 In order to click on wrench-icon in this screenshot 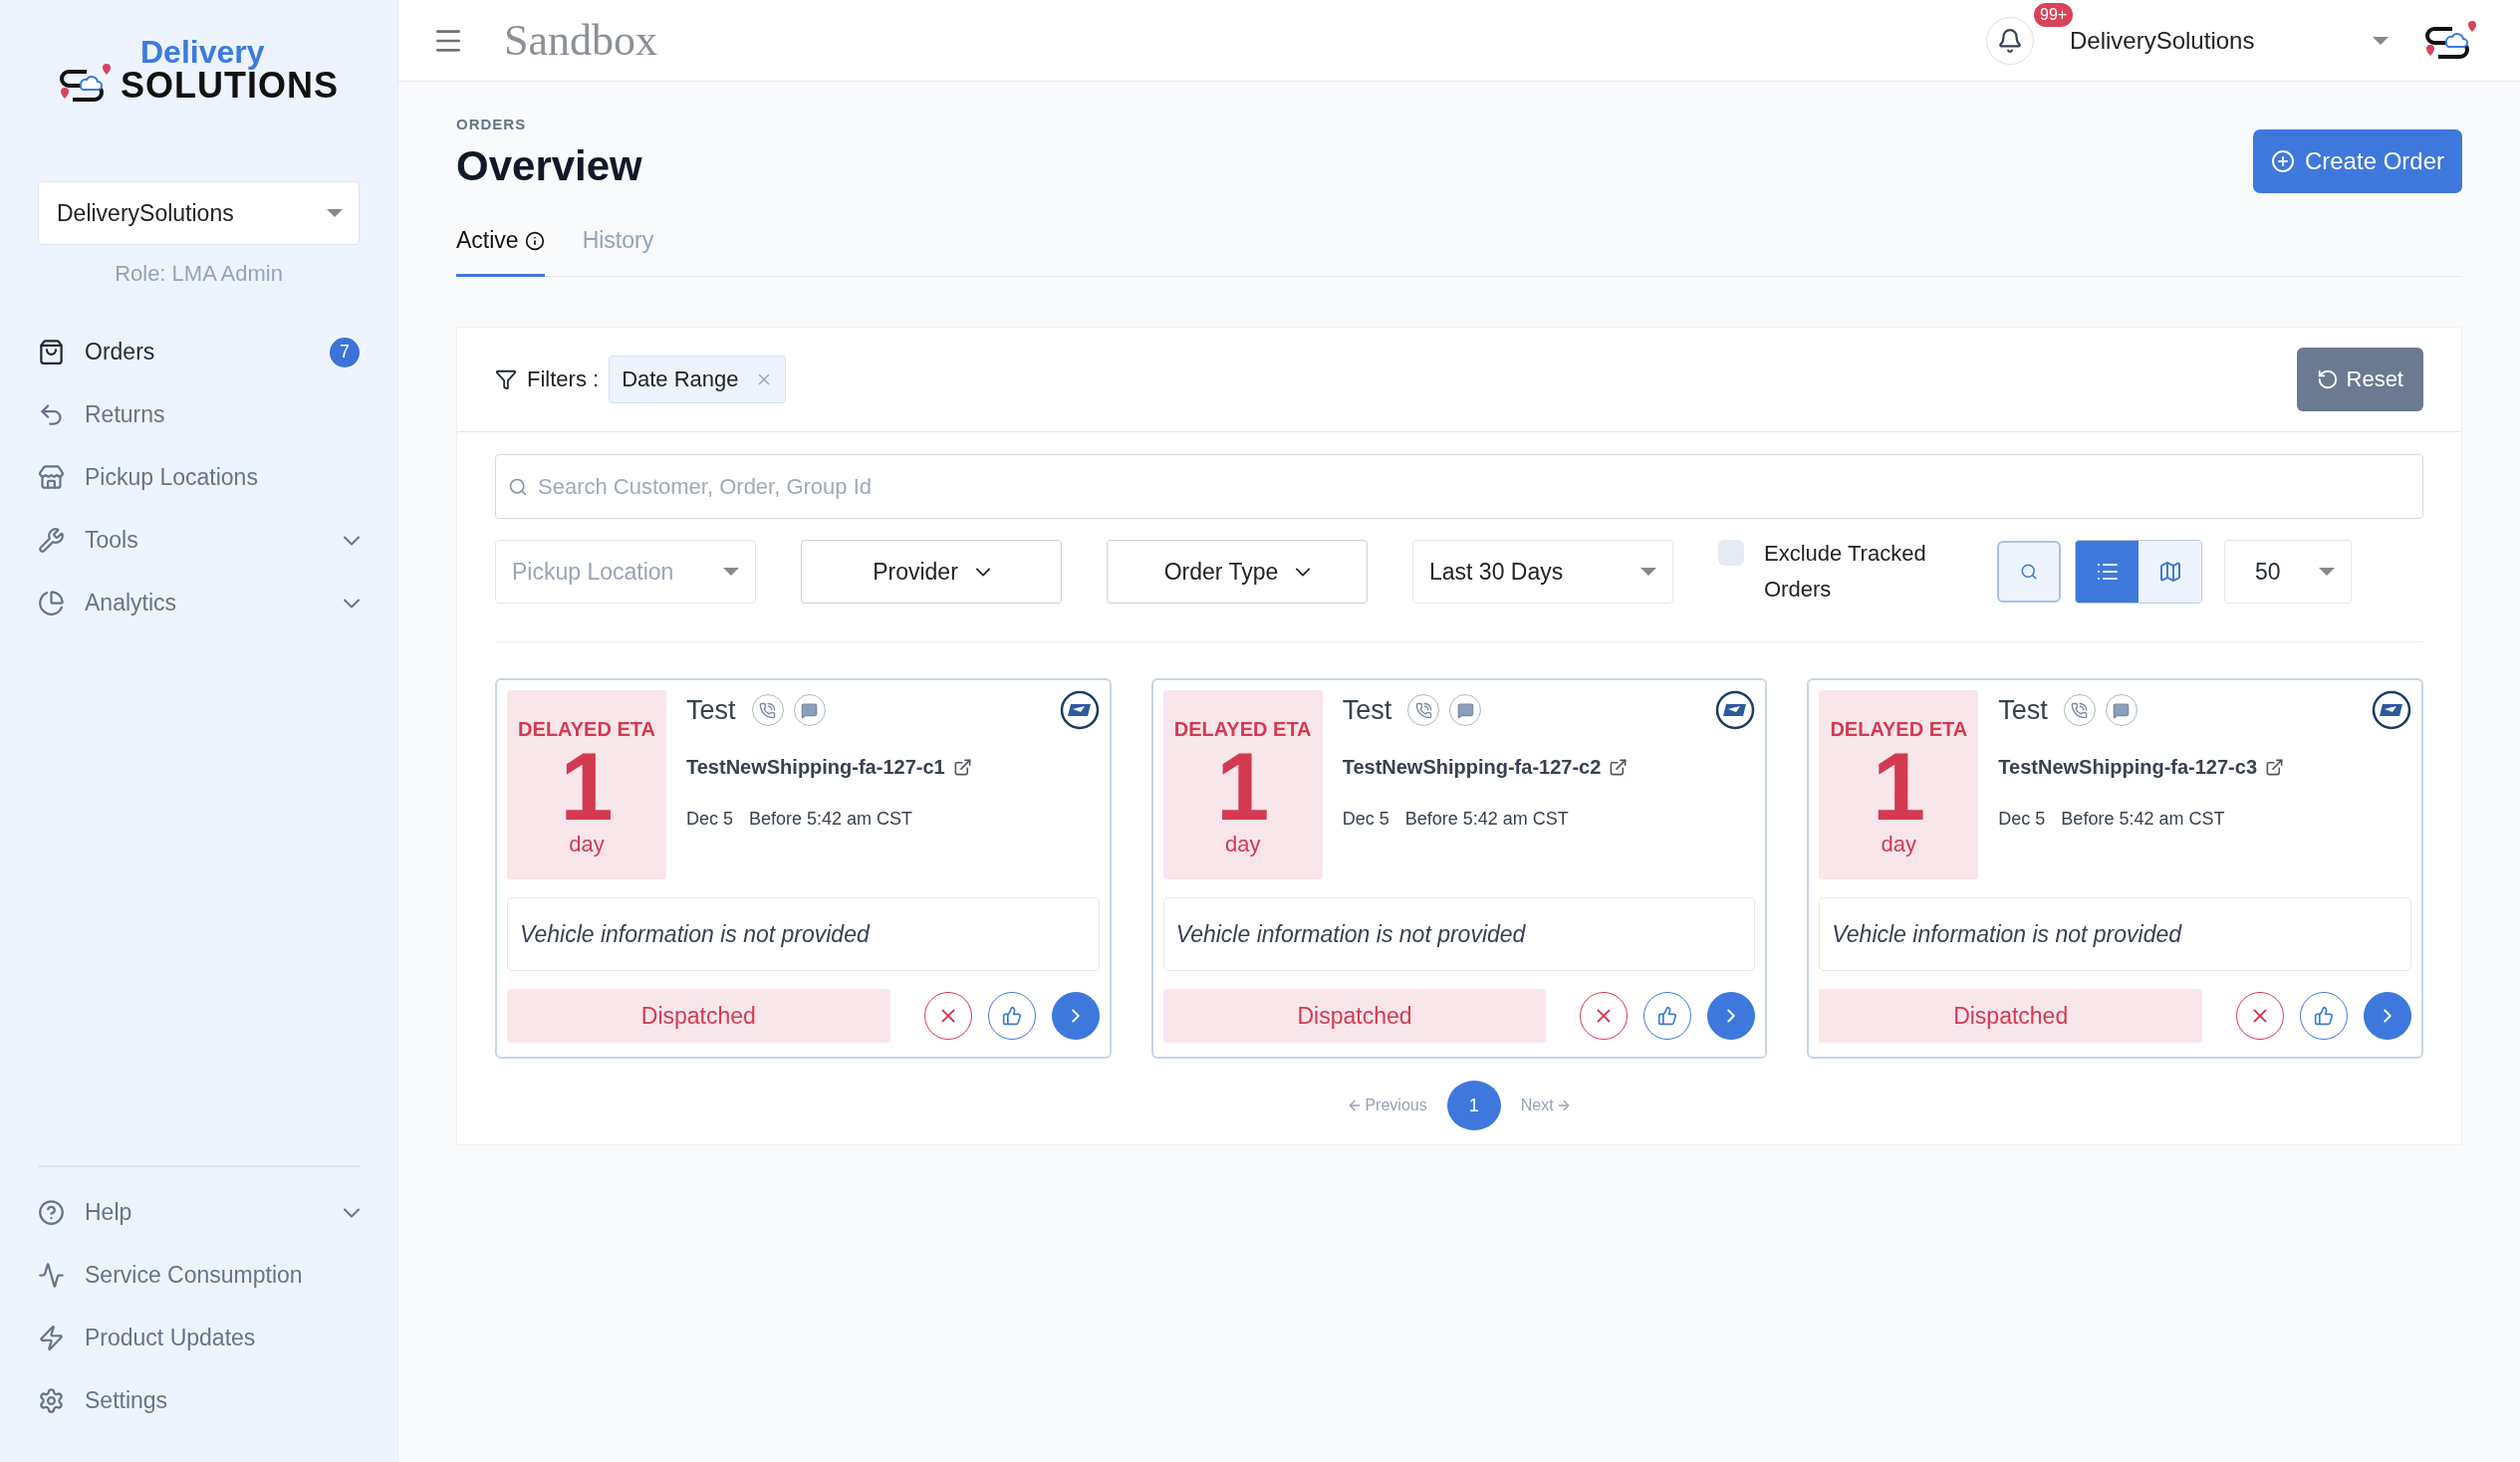, I will do `click(51, 540)`.